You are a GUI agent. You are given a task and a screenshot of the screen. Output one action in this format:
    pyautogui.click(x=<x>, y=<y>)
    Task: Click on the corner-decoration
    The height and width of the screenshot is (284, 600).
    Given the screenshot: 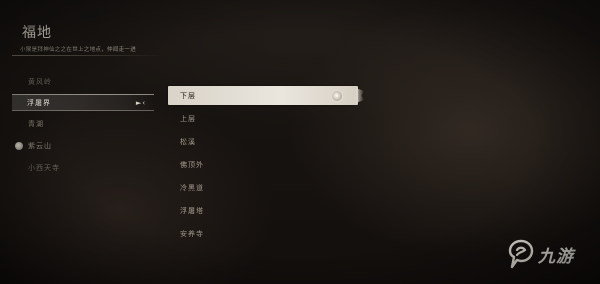 What is the action you would take?
    pyautogui.click(x=573, y=3)
    